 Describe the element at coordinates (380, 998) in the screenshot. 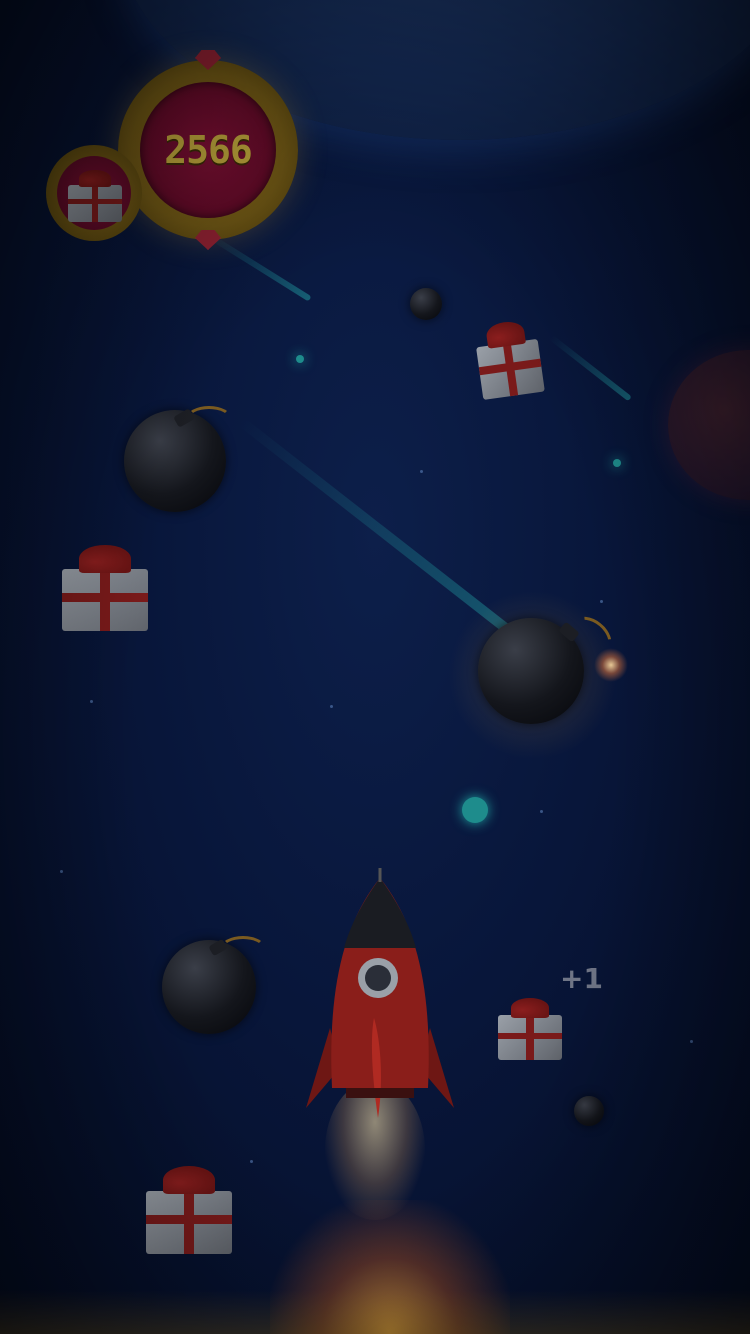

I see `rocket-icon` at that location.